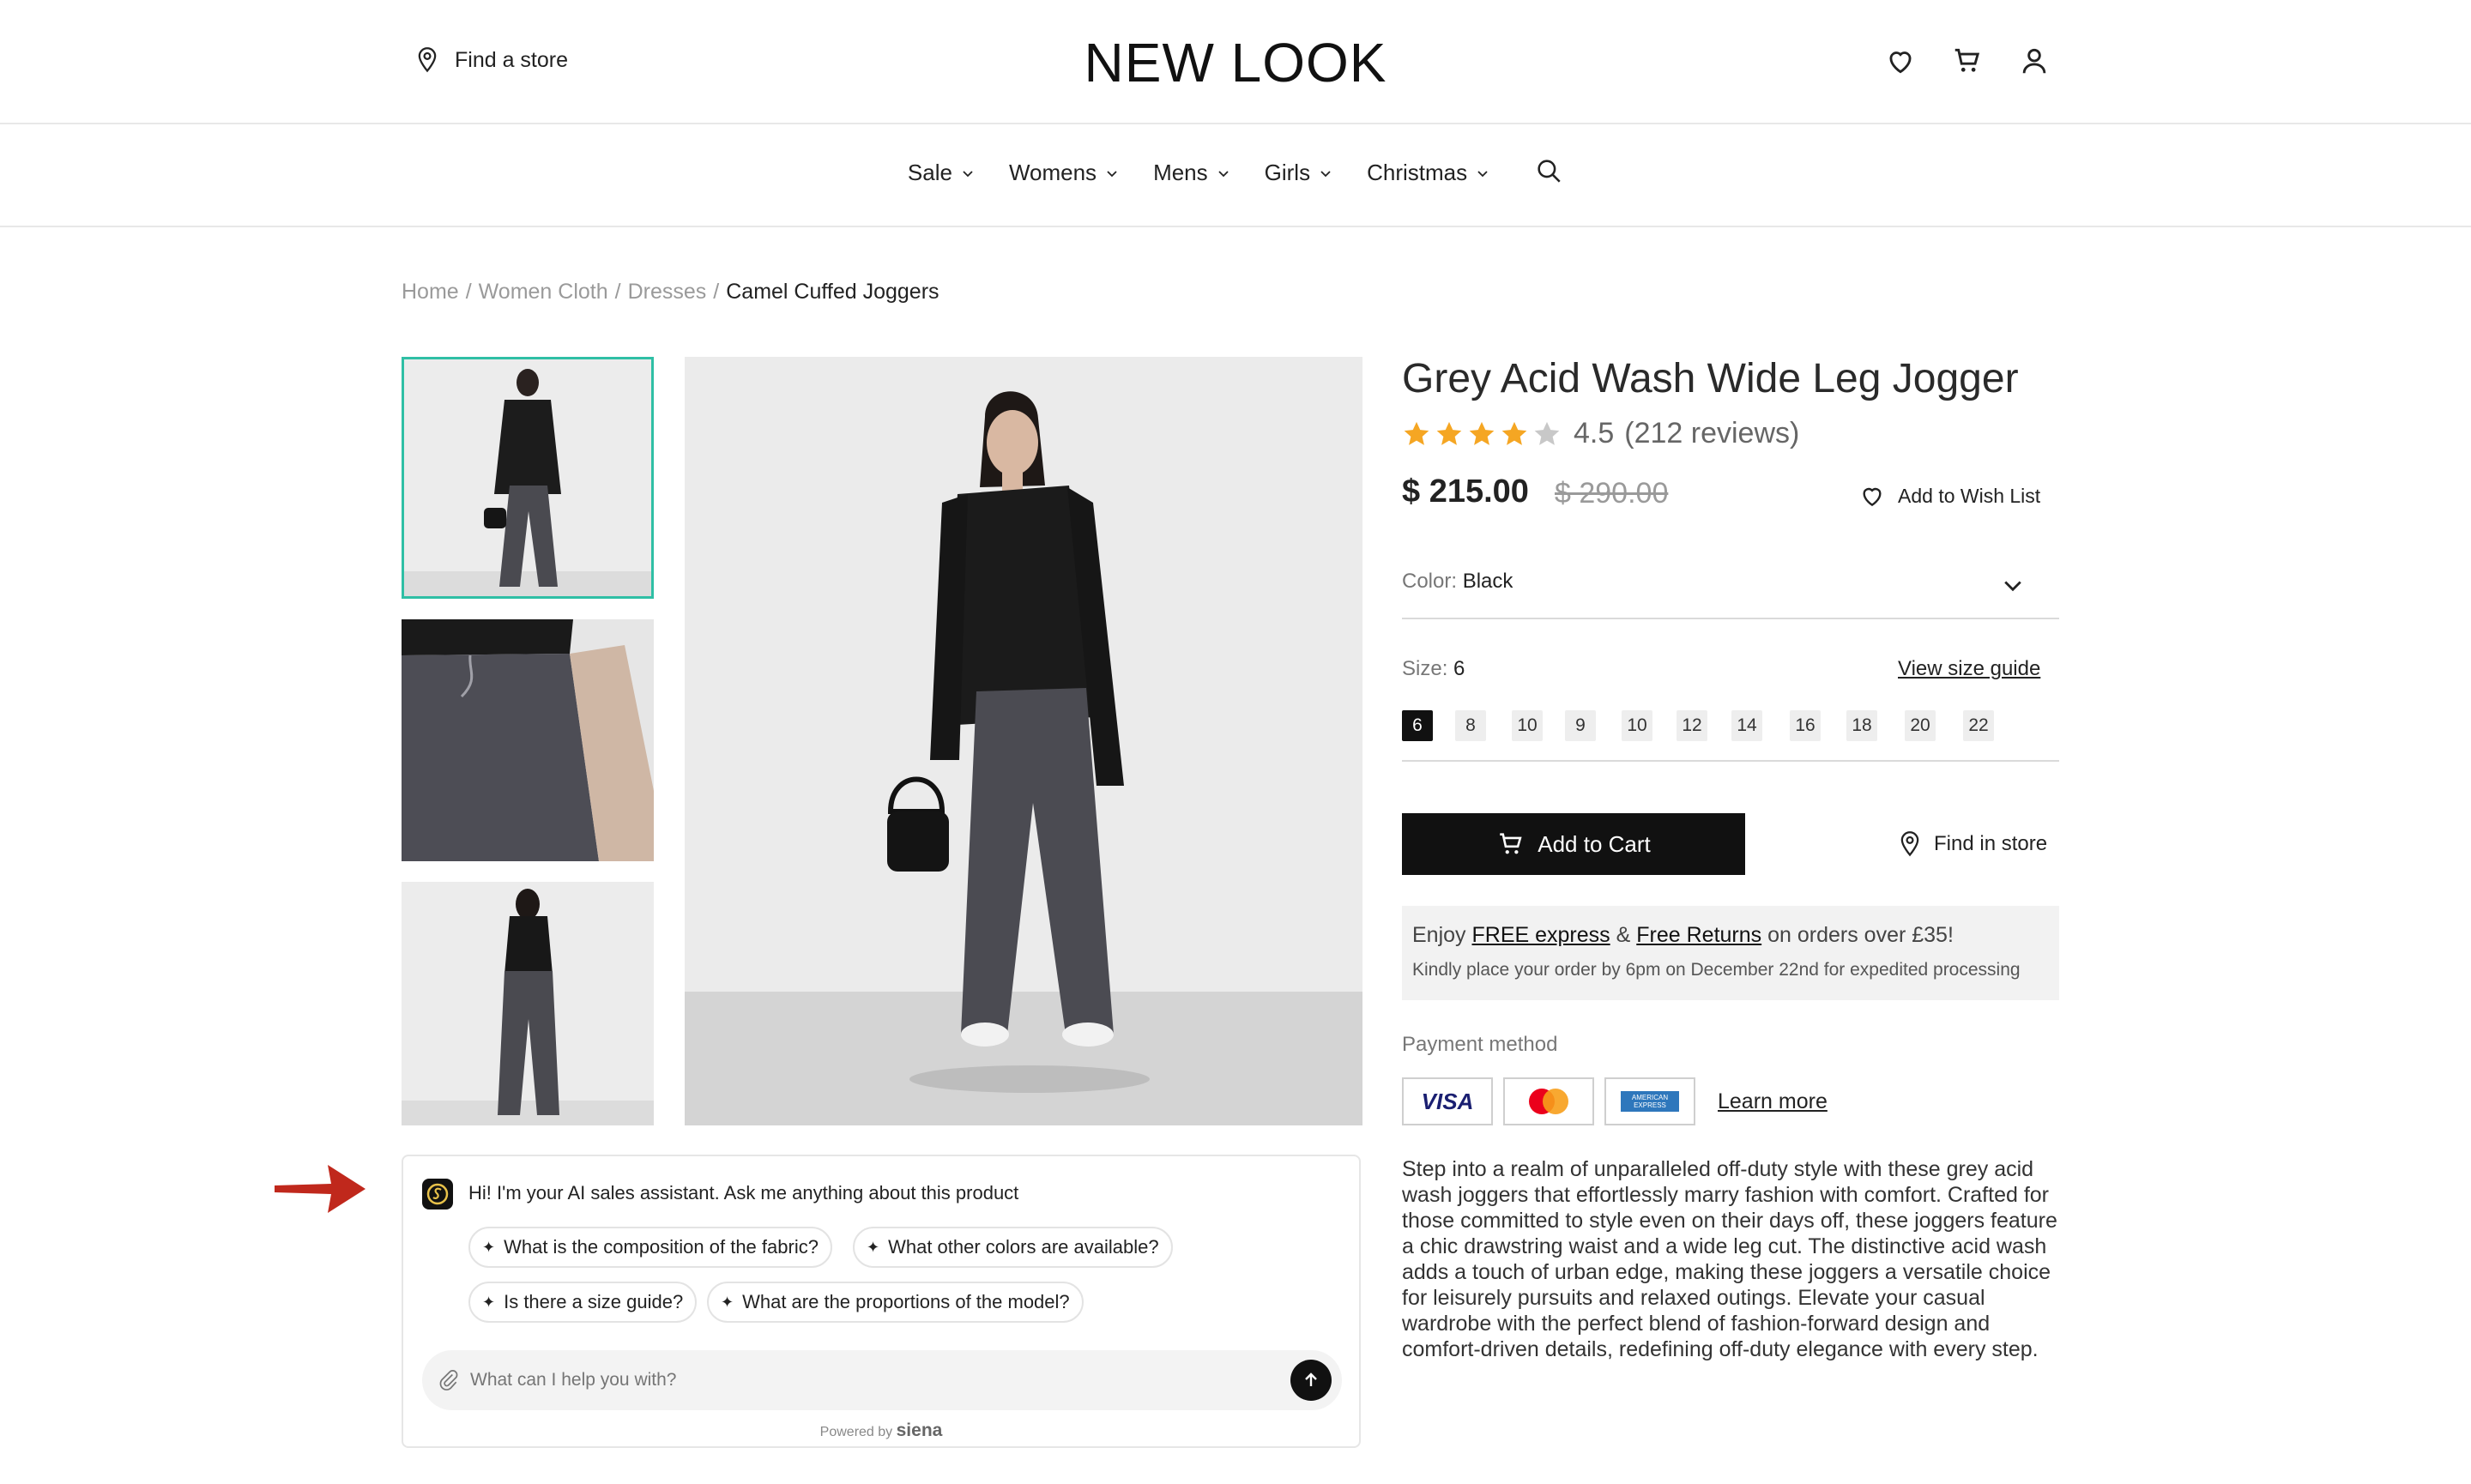 Image resolution: width=2471 pixels, height=1484 pixels. What do you see at coordinates (1805, 725) in the screenshot?
I see `size-option: 16` at bounding box center [1805, 725].